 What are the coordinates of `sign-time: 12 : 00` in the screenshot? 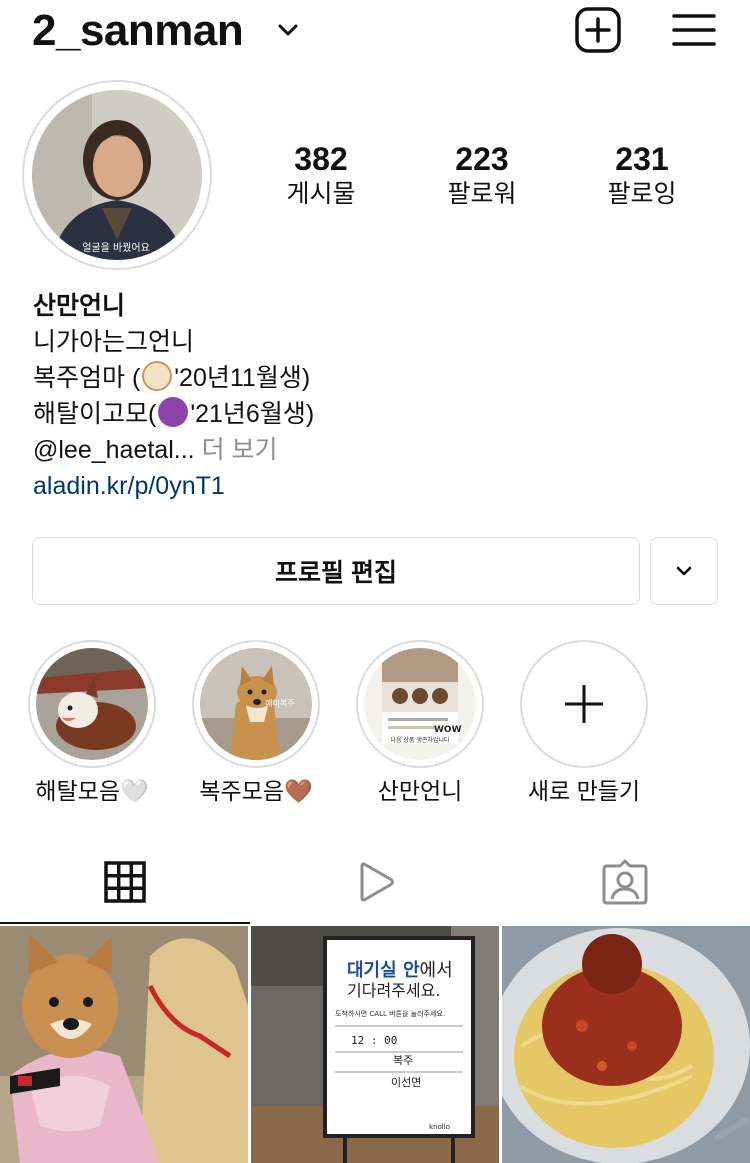 It's located at (374, 1040).